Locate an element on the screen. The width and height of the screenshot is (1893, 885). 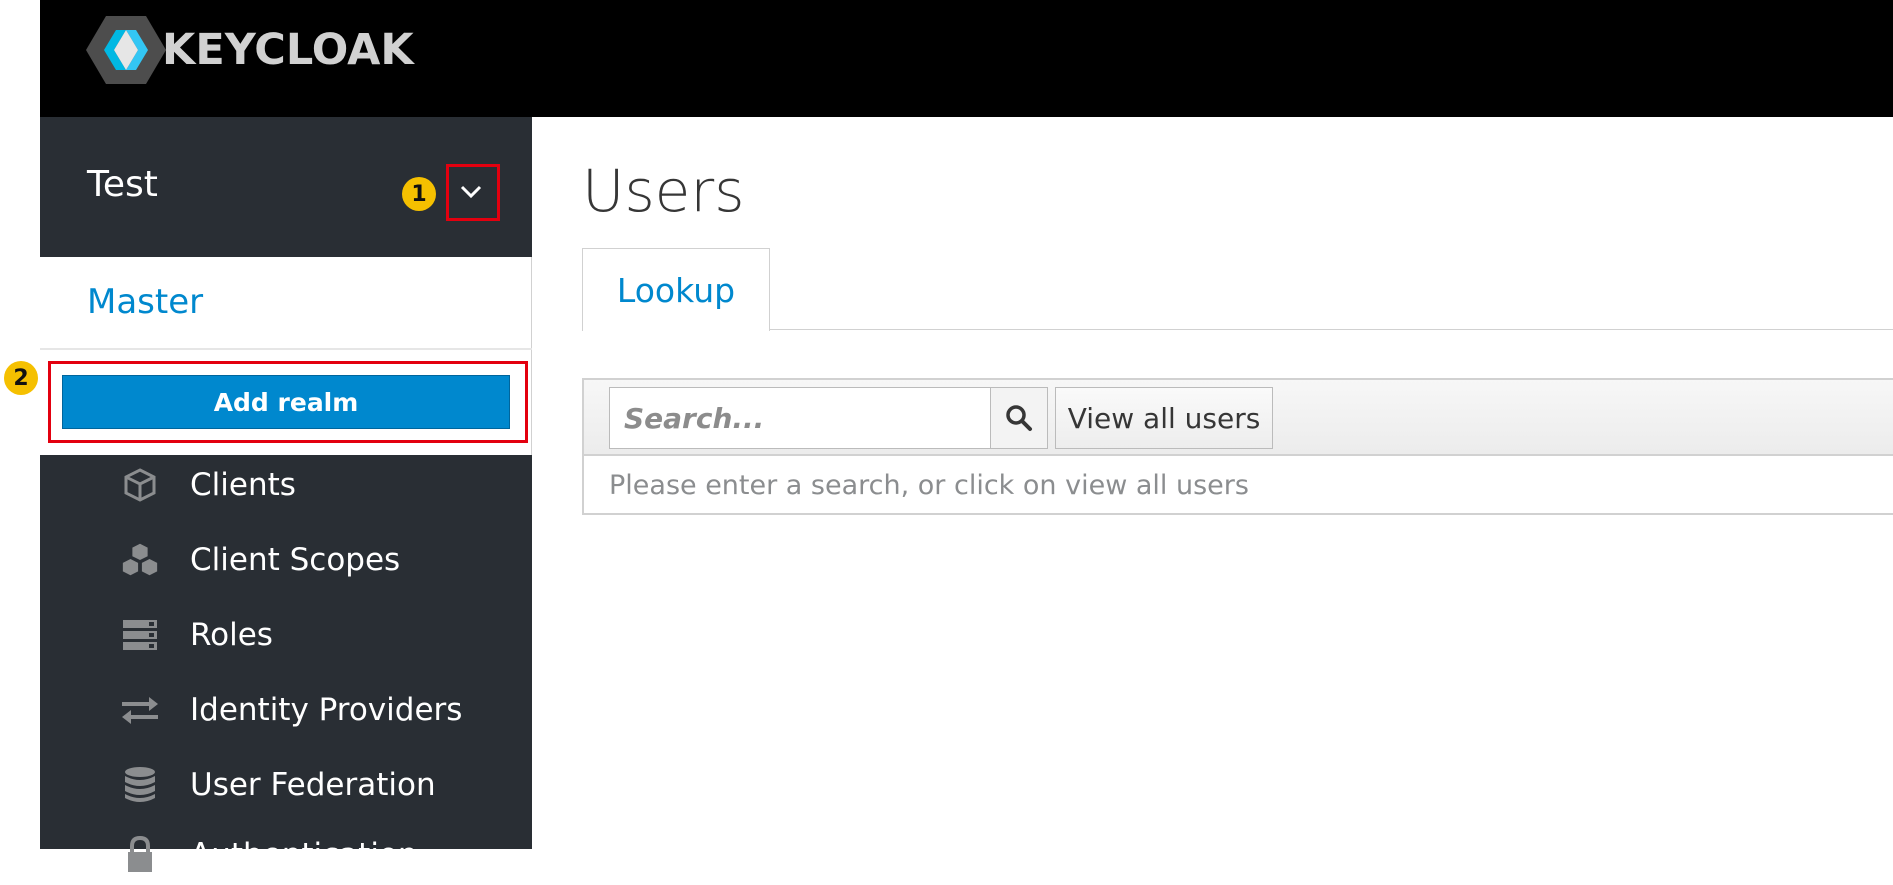
sidebar-item-user-federation: User Federation is located at coordinates (286, 785).